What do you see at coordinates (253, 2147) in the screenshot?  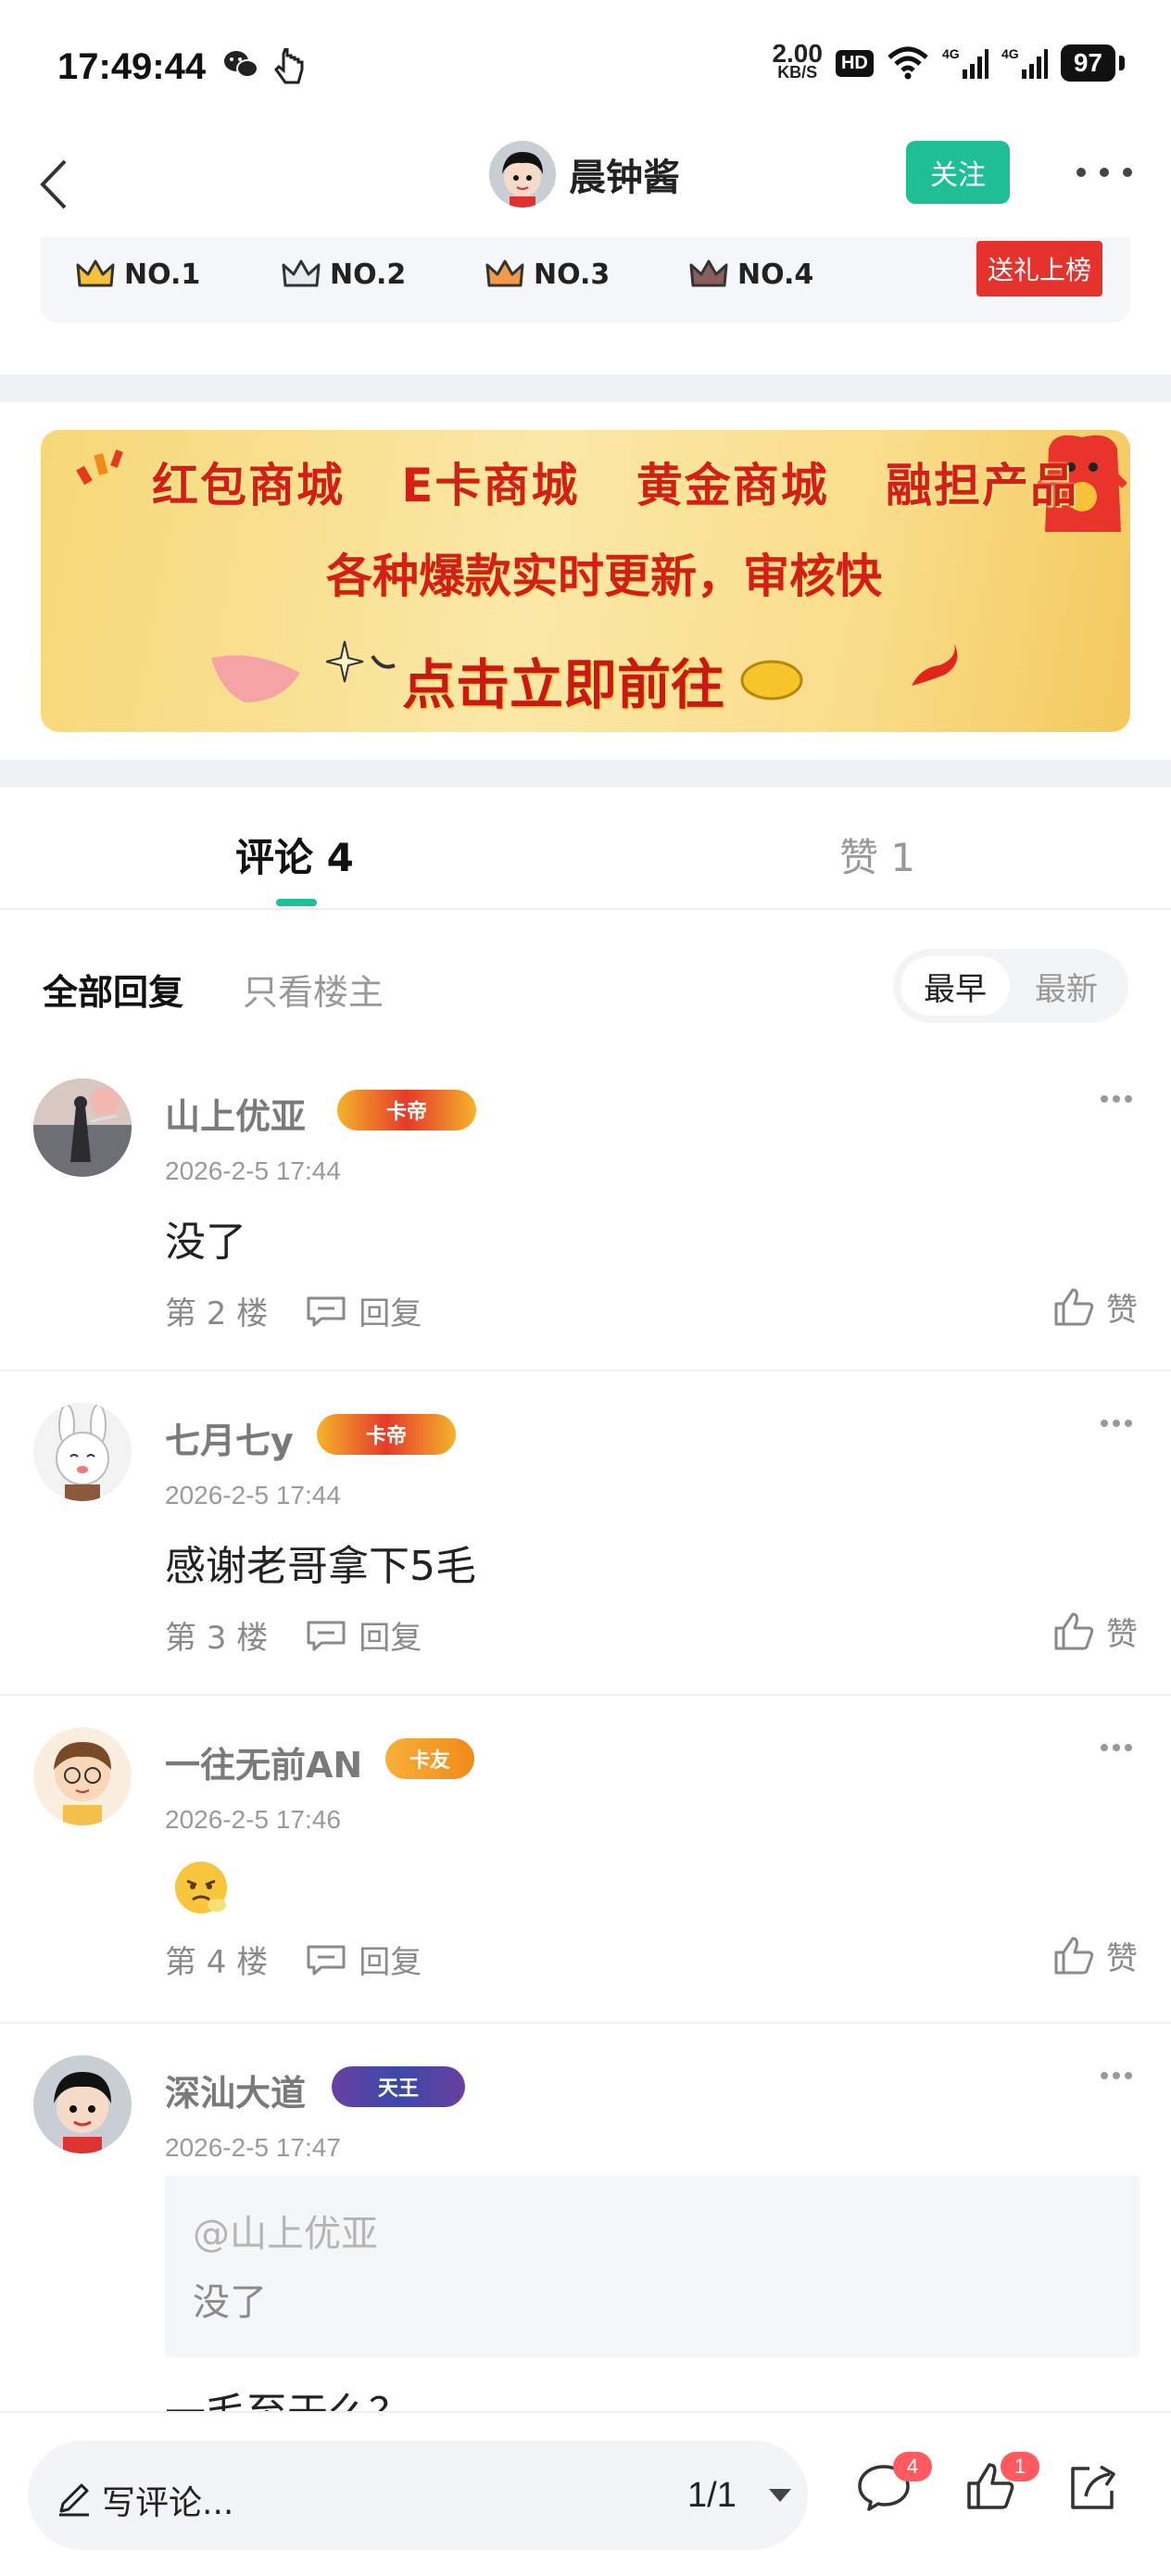 I see `comment-date: 2026-2-5 17:47` at bounding box center [253, 2147].